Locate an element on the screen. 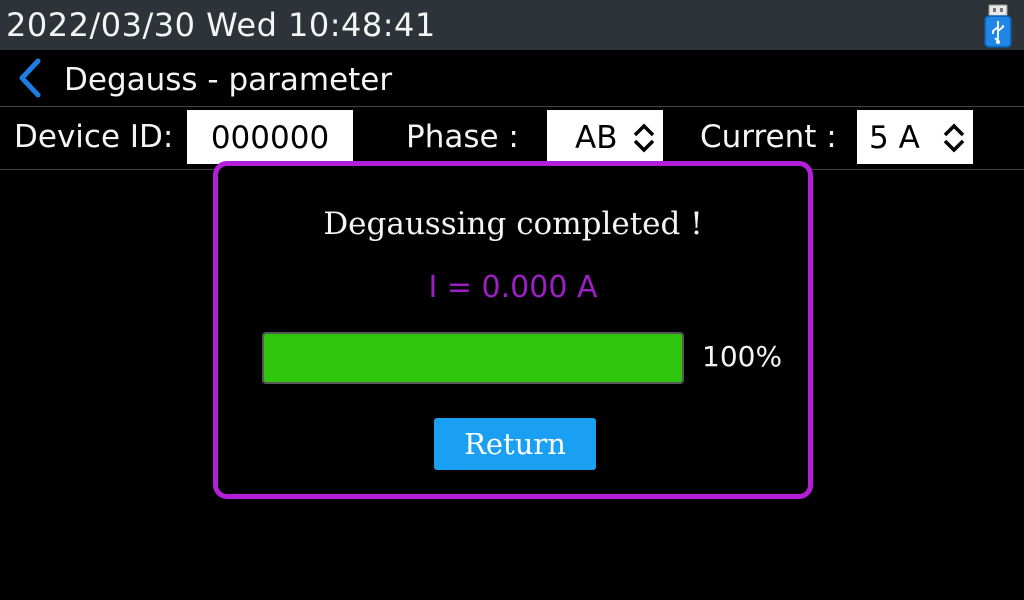 The height and width of the screenshot is (600, 1024). title-bar: Degauss - parameter is located at coordinates (512, 78).